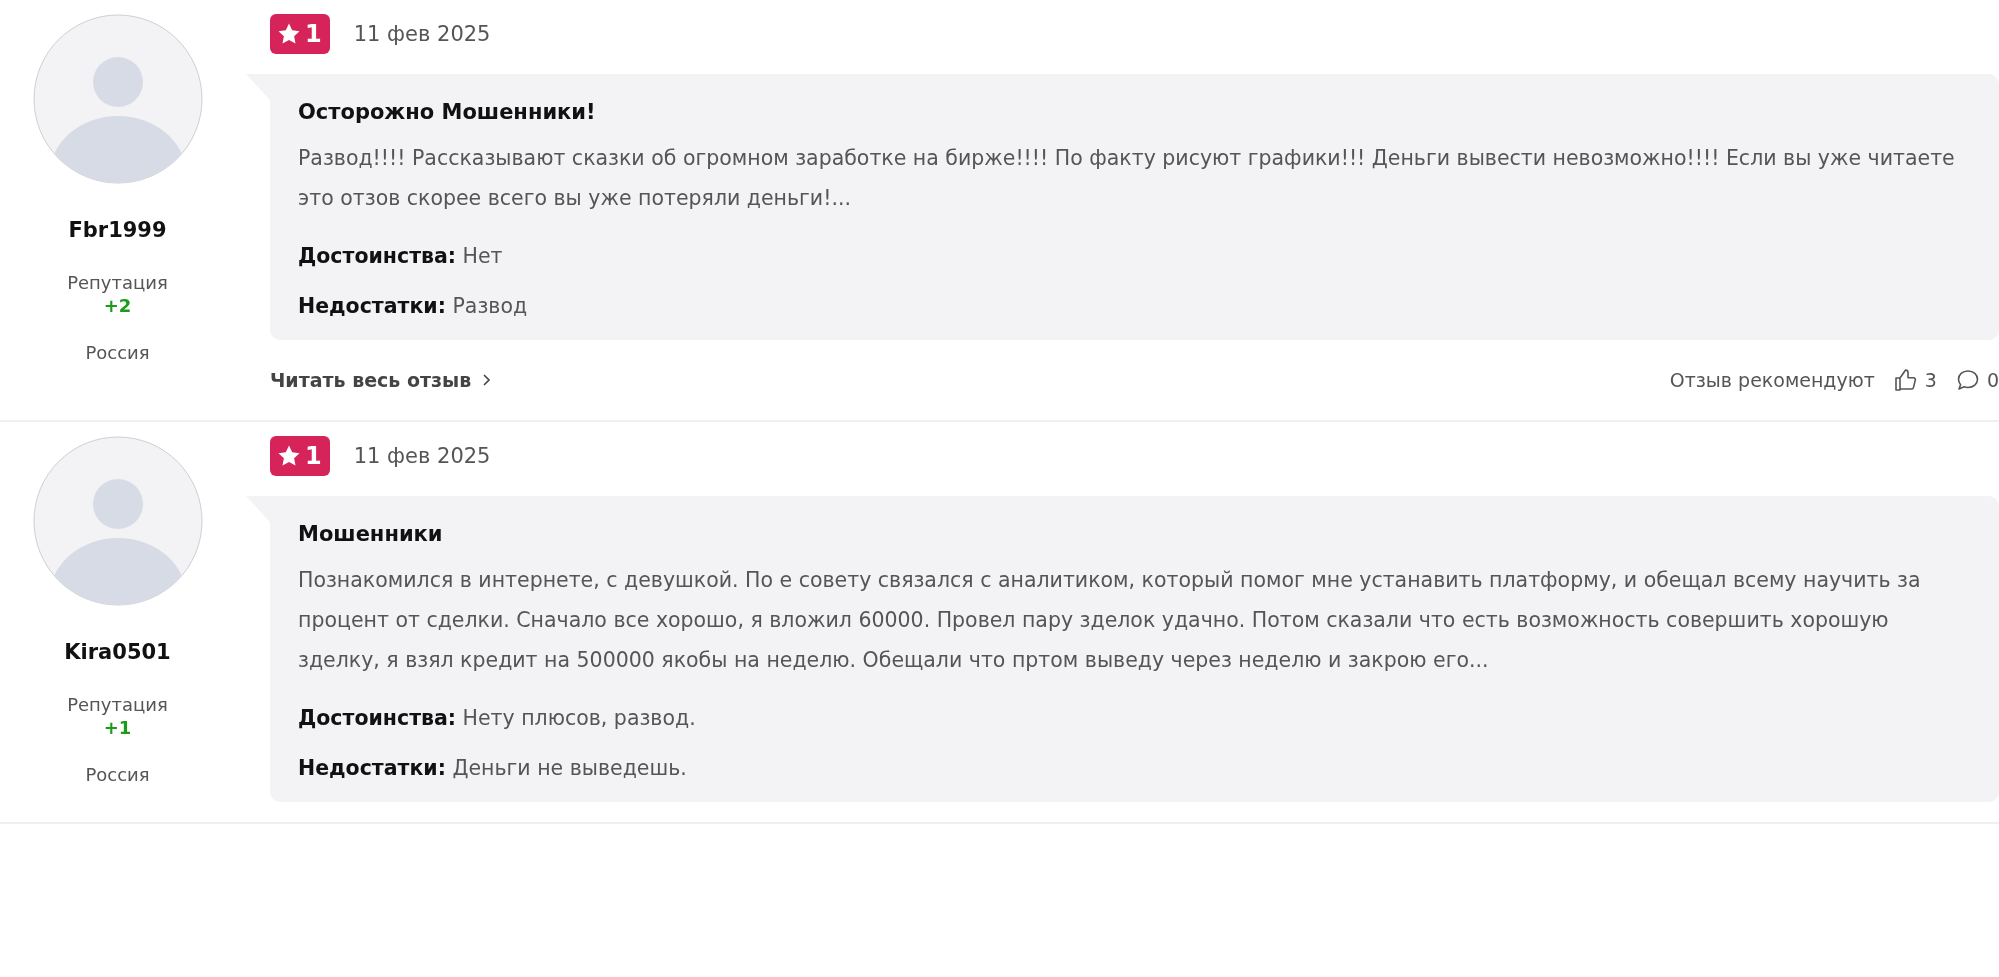 The height and width of the screenshot is (977, 1999). Describe the element at coordinates (117, 652) in the screenshot. I see `username: Kira0501` at that location.